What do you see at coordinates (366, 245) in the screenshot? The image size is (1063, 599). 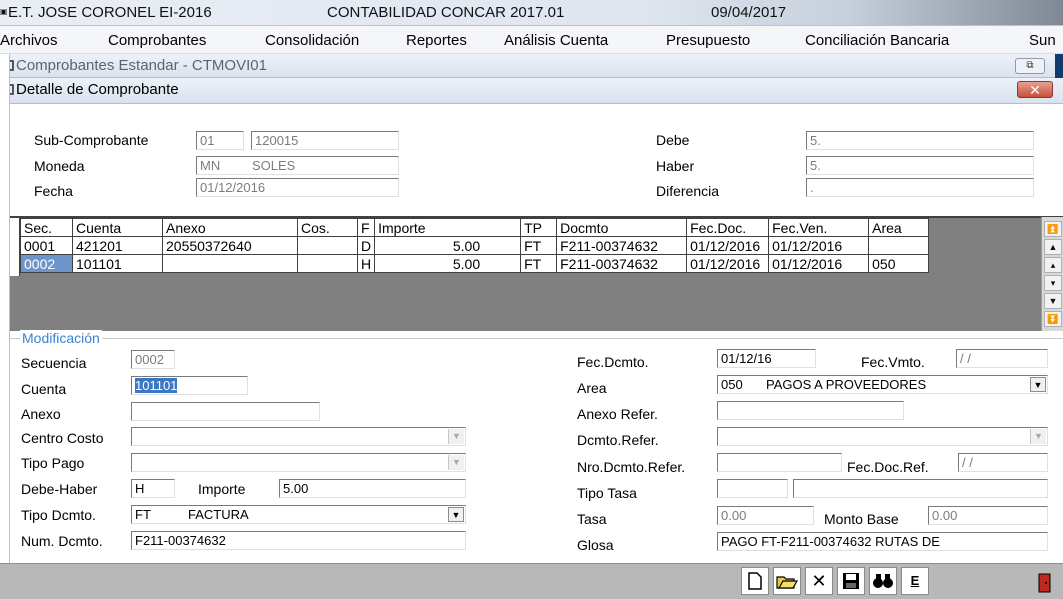 I see `cell-f: D` at bounding box center [366, 245].